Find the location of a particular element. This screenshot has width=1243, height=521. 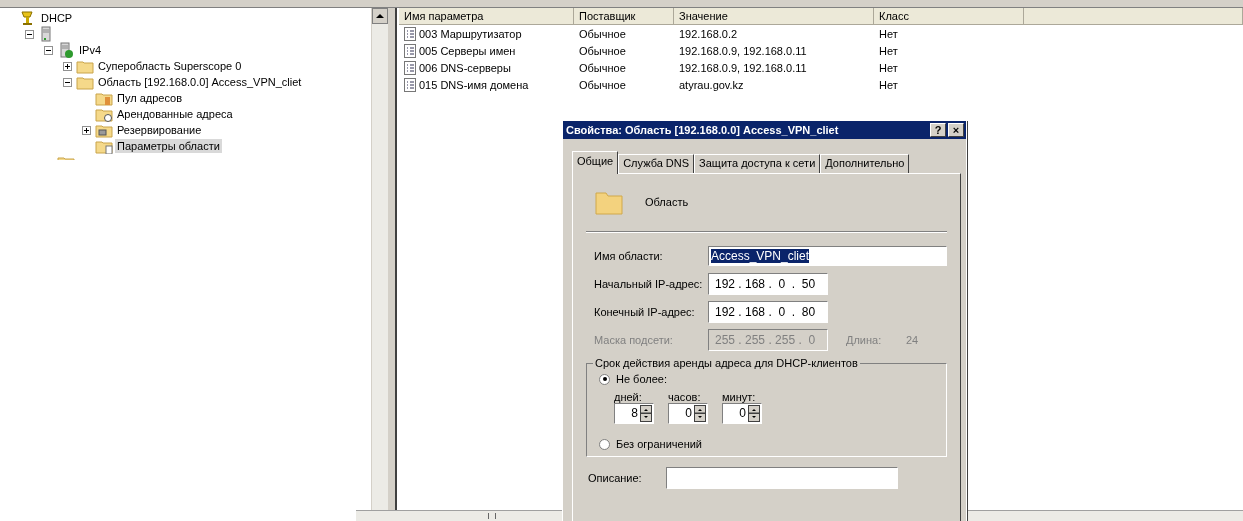

folder-grid-icon is located at coordinates (104, 130).